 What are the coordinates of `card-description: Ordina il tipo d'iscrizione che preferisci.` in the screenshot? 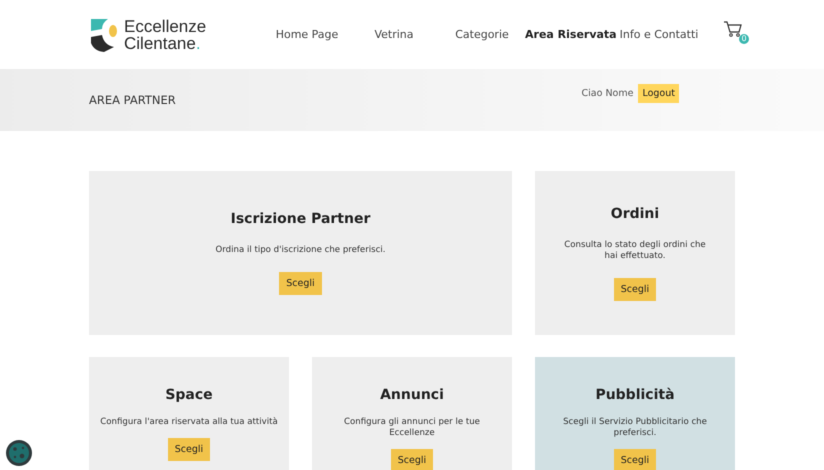 It's located at (300, 250).